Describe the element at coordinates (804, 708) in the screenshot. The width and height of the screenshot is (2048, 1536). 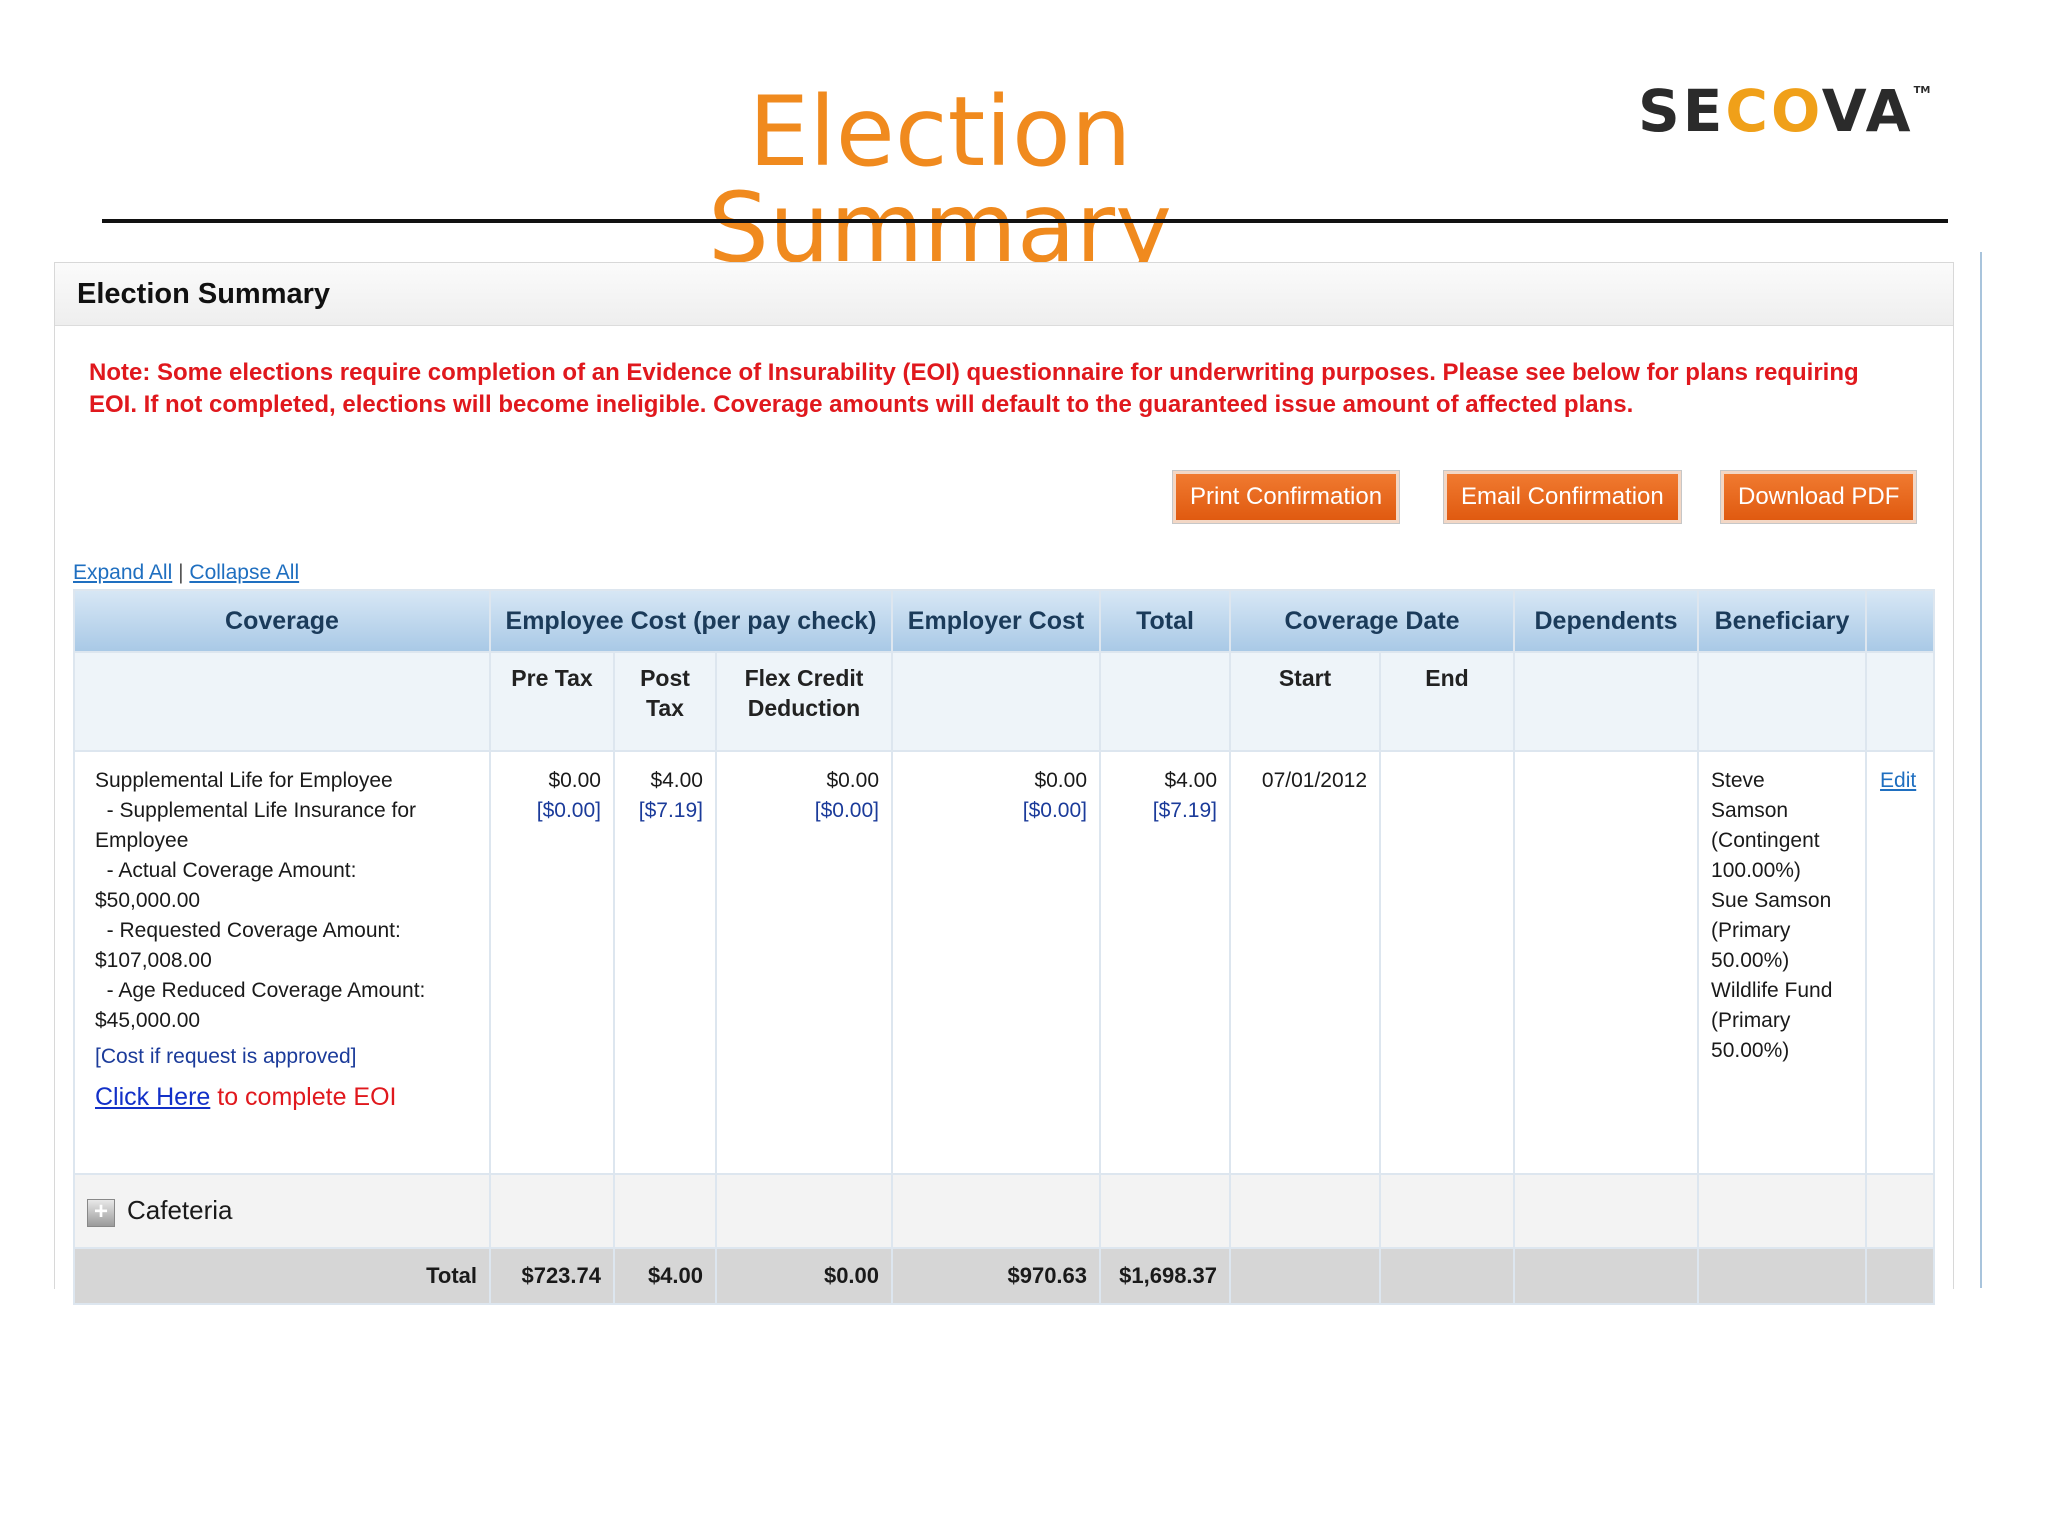
I see `subheader-flex-line2: Deduction` at that location.